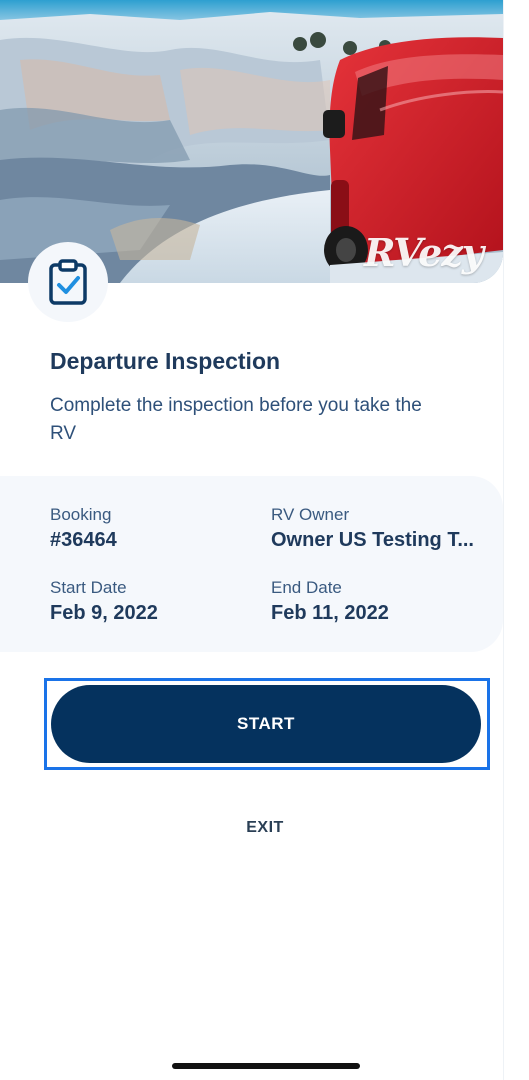 The height and width of the screenshot is (1080, 529). I want to click on home-indicator, so click(266, 1066).